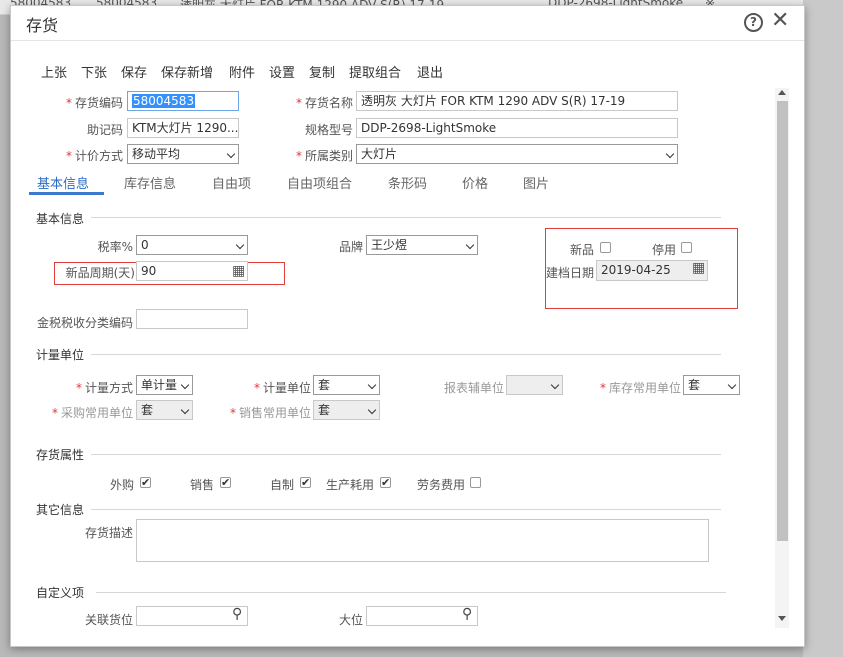  I want to click on copy-button: 复制, so click(322, 71).